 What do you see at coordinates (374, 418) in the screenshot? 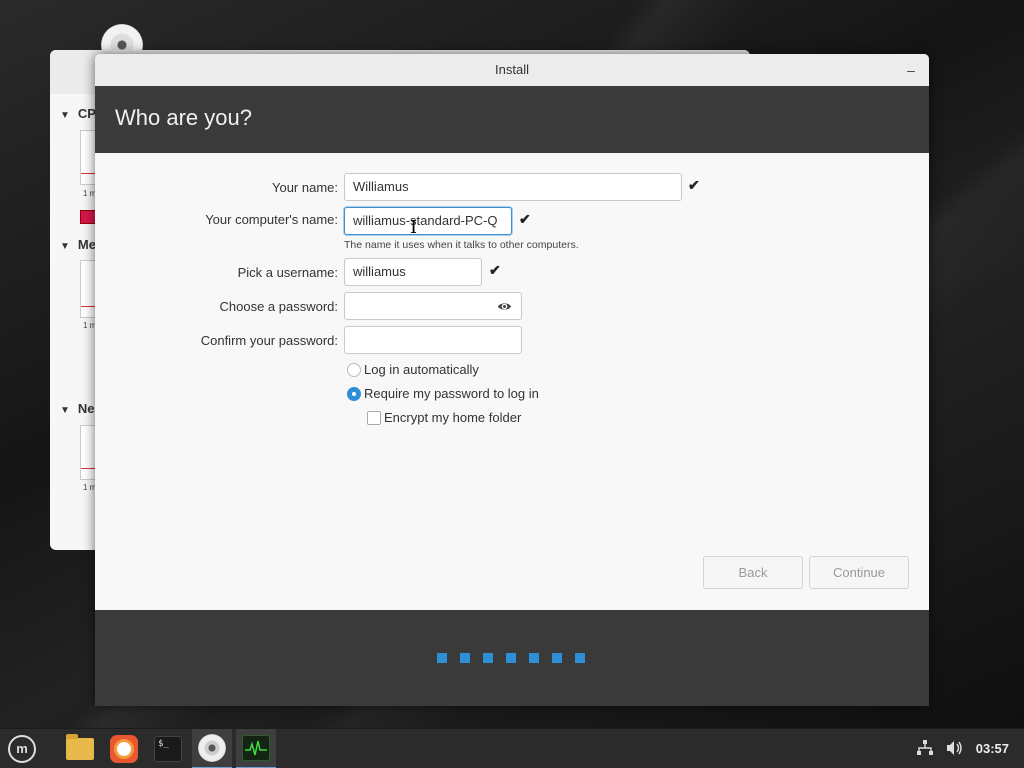
I see `encrypt-home-checkbox` at bounding box center [374, 418].